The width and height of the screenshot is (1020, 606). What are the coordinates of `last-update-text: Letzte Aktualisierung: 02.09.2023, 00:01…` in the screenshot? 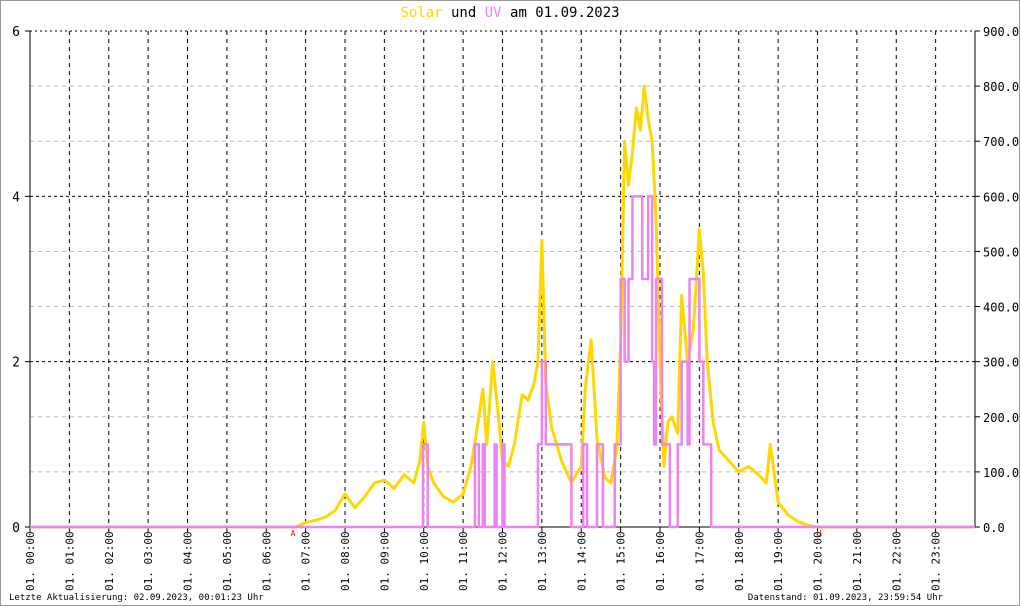 It's located at (136, 598).